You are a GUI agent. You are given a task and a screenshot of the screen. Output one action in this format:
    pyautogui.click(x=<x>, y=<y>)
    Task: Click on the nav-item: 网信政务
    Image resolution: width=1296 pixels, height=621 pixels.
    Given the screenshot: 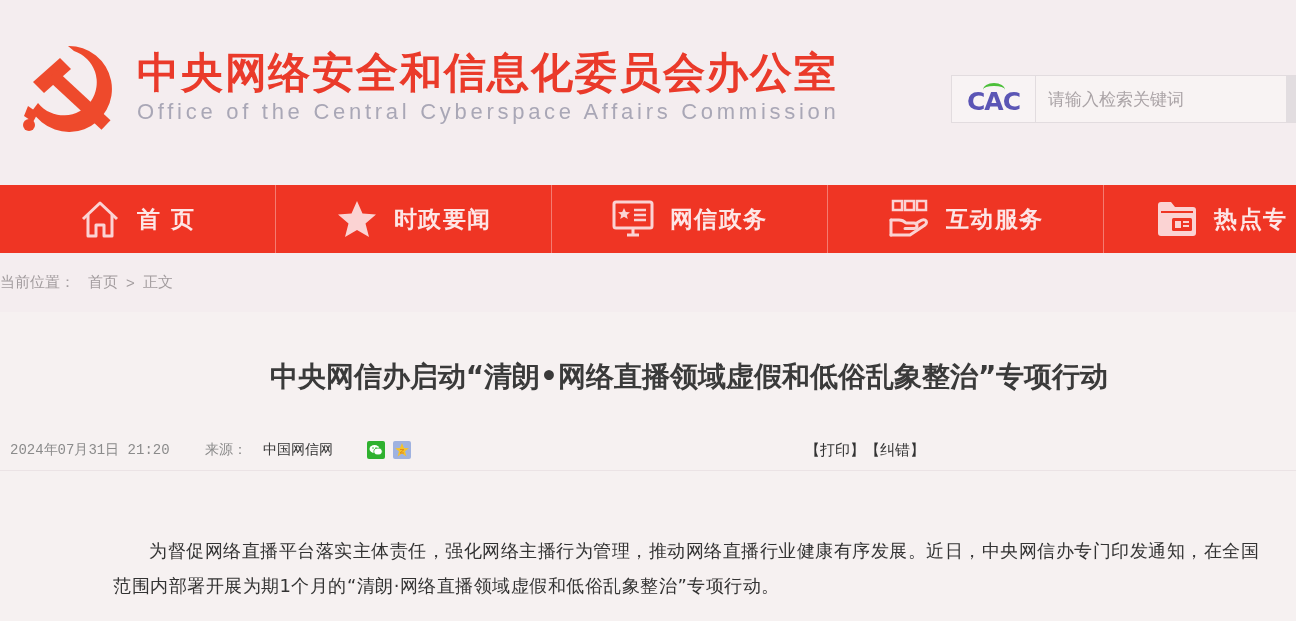 What is the action you would take?
    pyautogui.click(x=690, y=219)
    